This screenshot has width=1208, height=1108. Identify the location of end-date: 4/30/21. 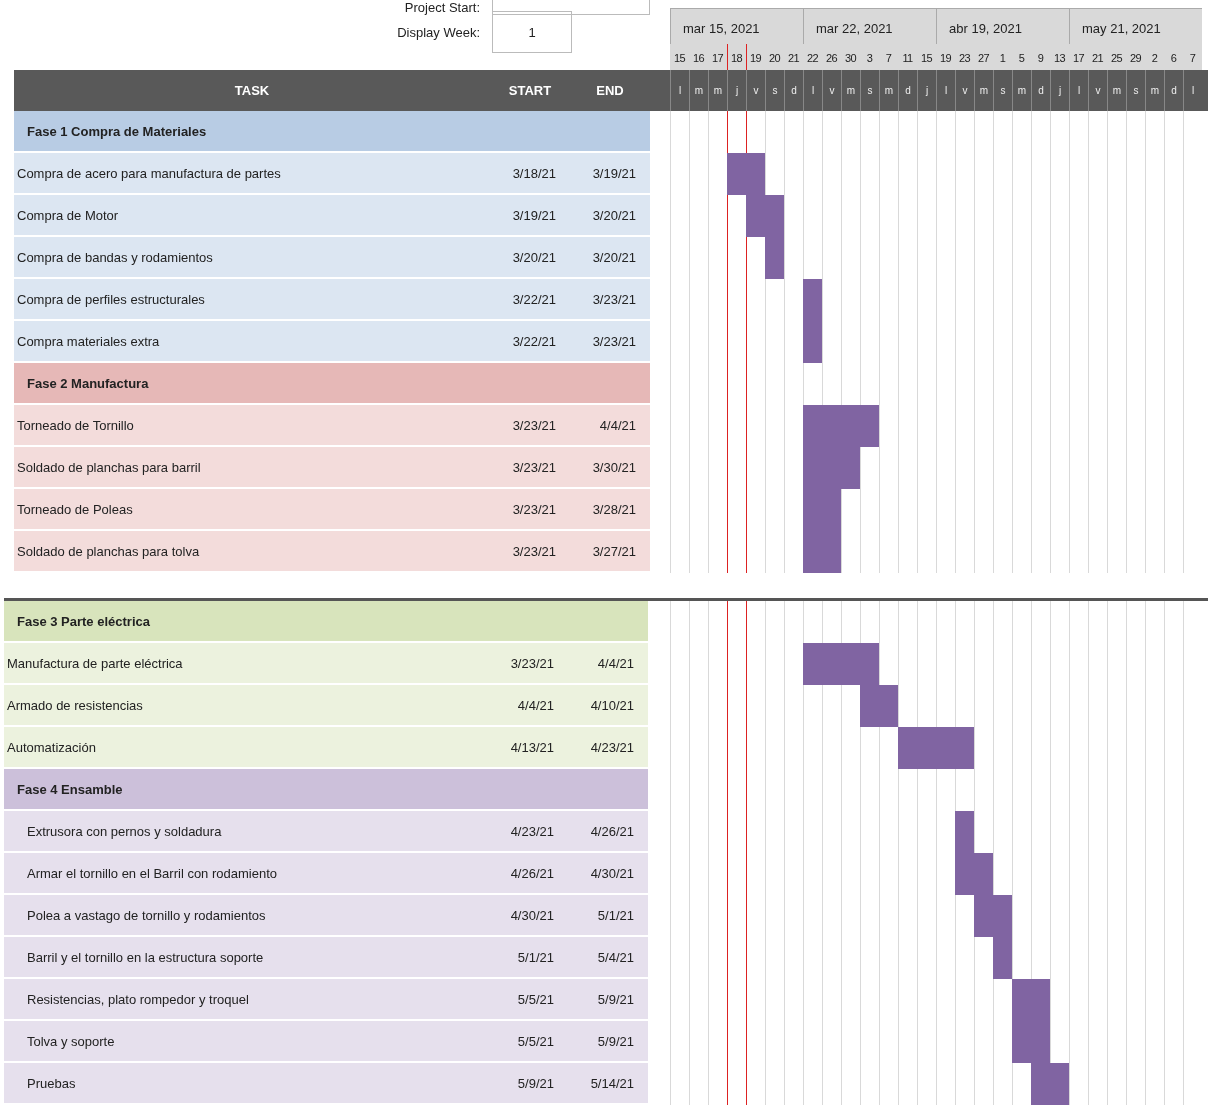
(612, 873).